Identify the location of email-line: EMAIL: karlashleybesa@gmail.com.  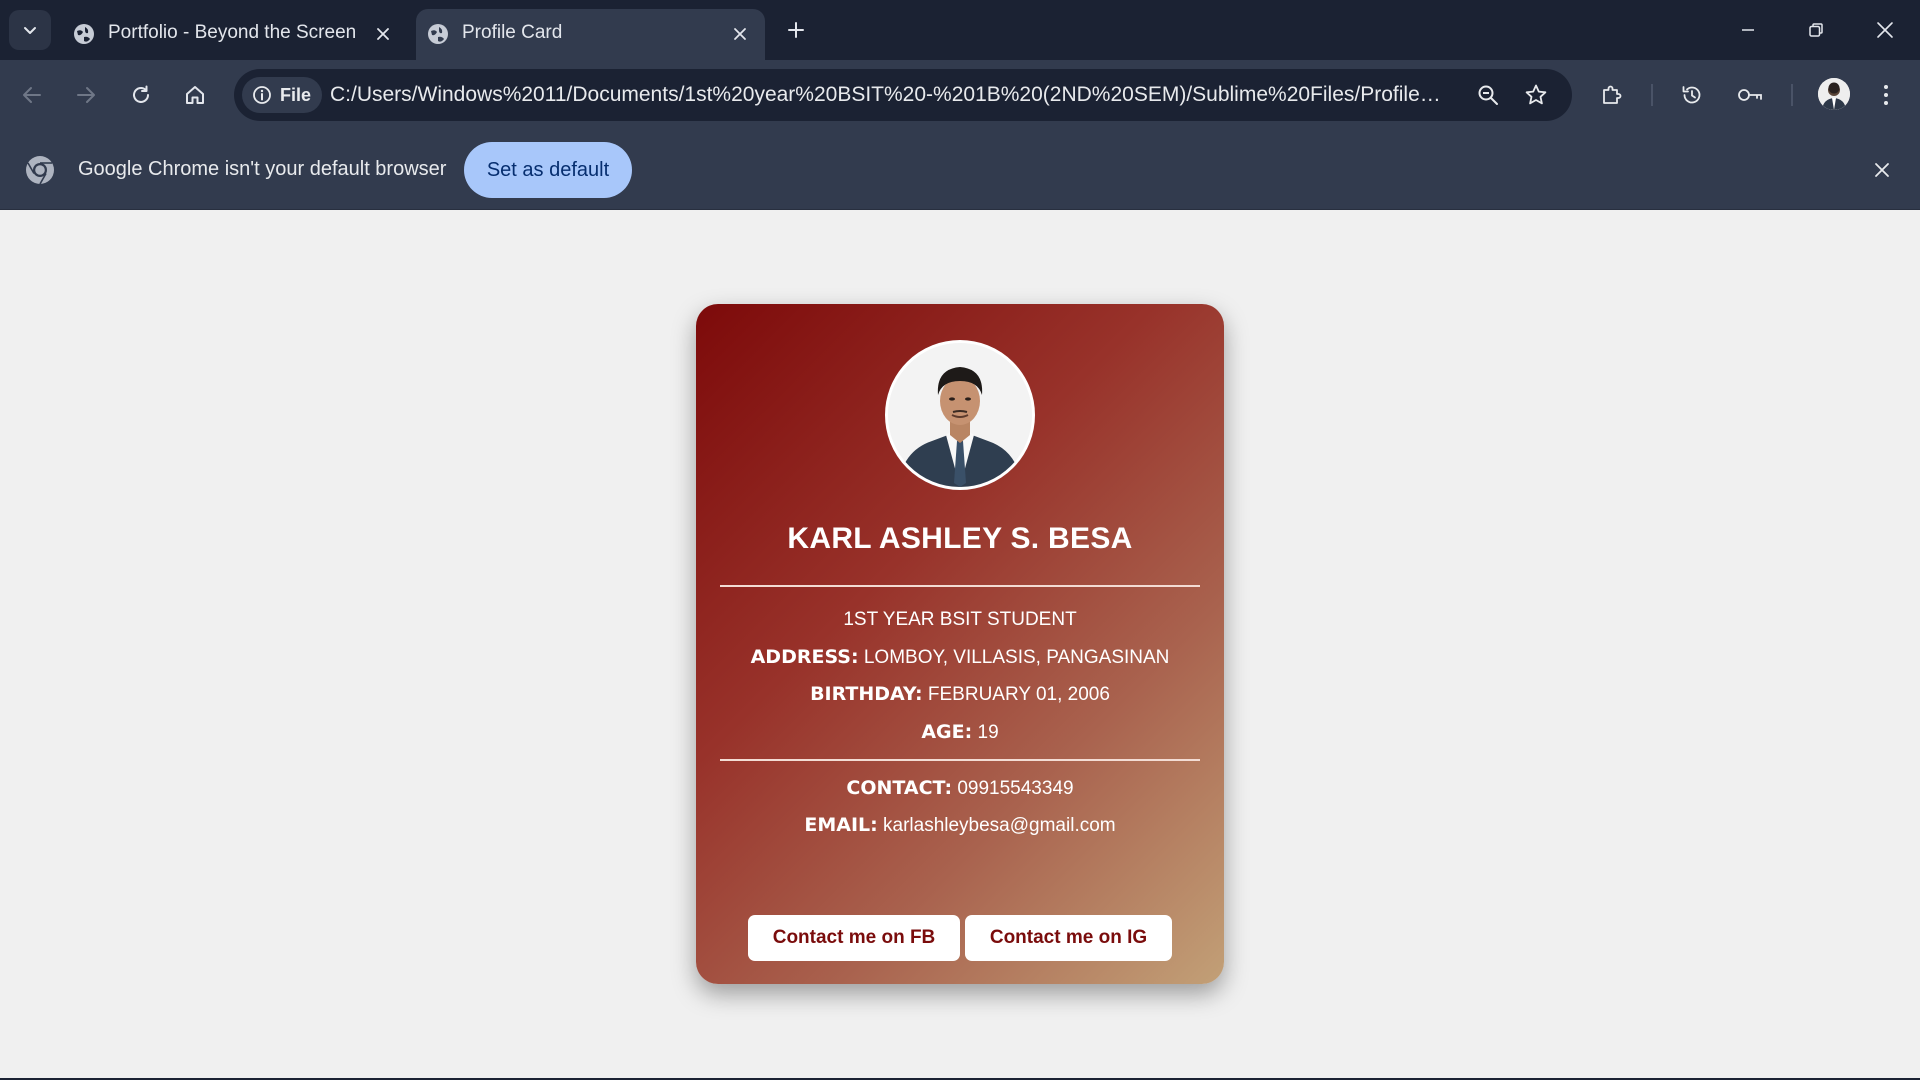
(960, 825).